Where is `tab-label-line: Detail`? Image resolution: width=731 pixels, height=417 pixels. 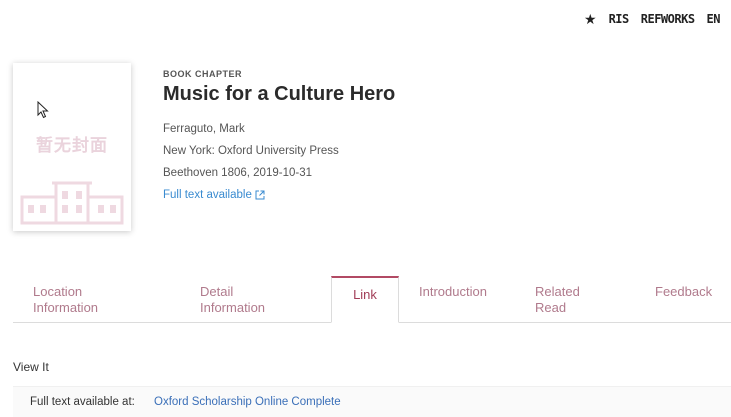
tab-label-line: Detail is located at coordinates (217, 291).